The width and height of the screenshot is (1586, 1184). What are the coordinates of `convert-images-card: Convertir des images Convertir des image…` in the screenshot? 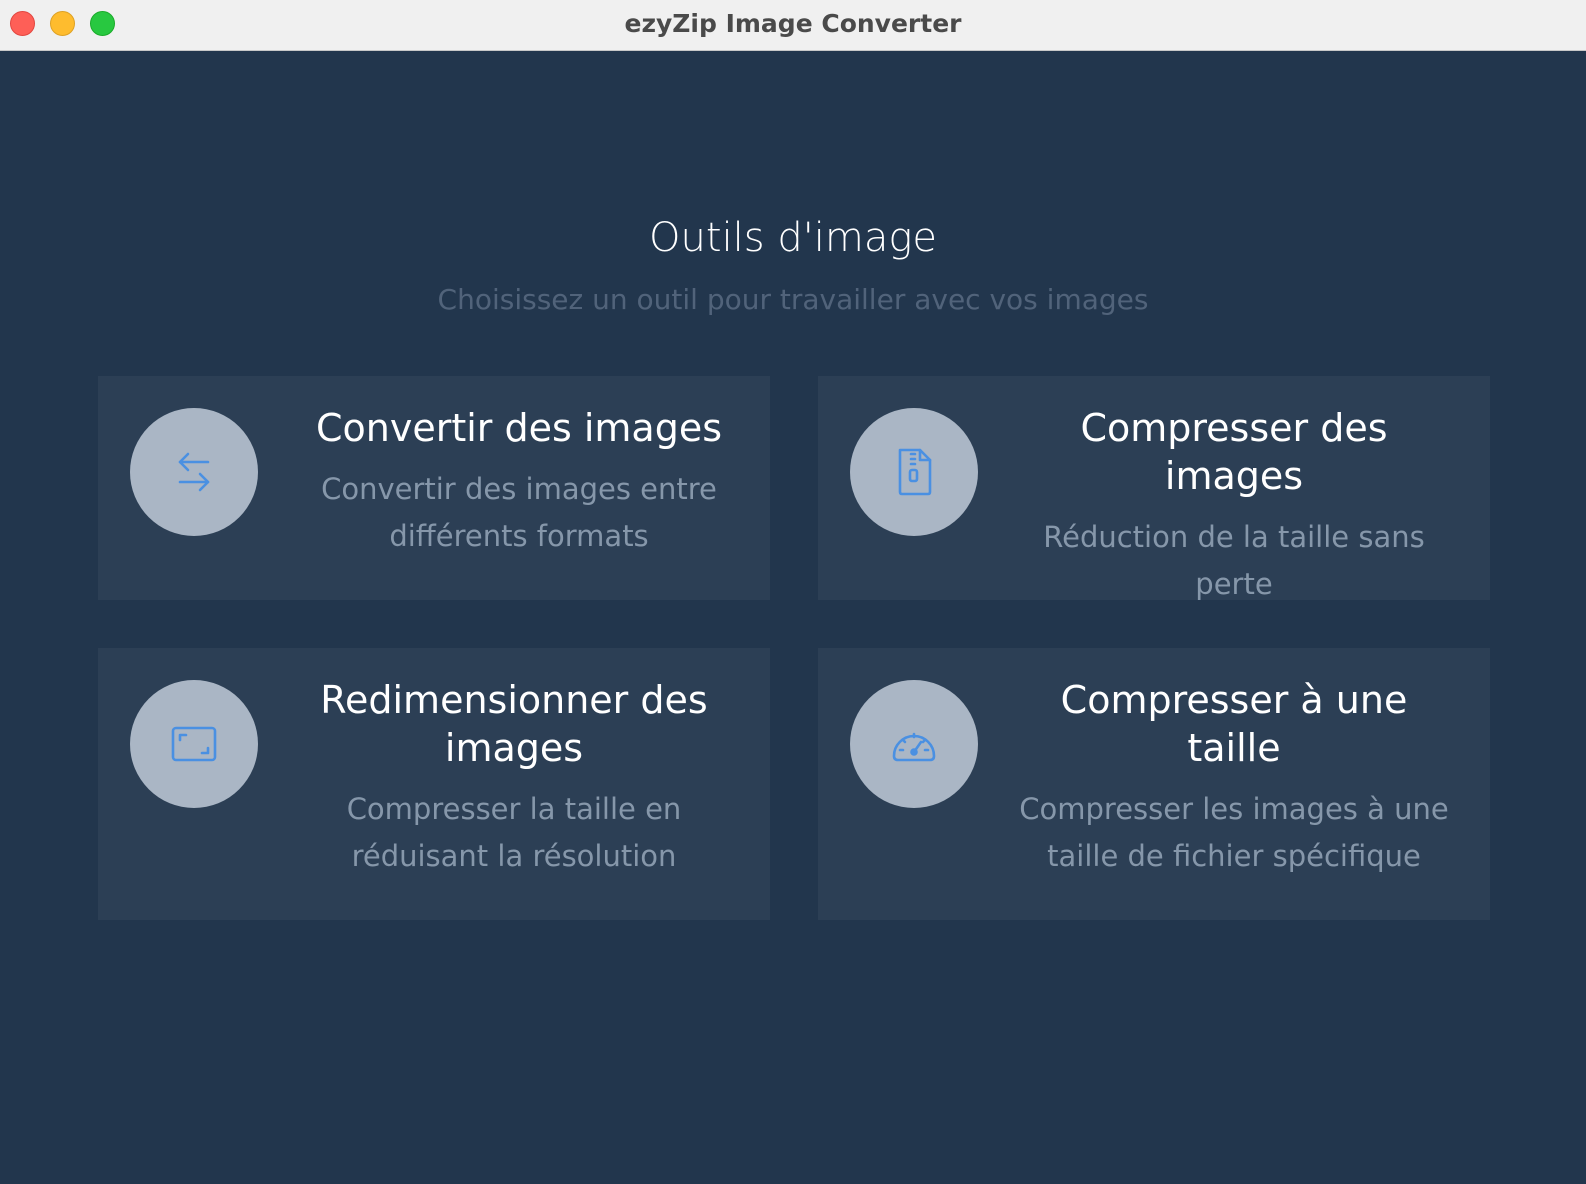 It's located at (434, 488).